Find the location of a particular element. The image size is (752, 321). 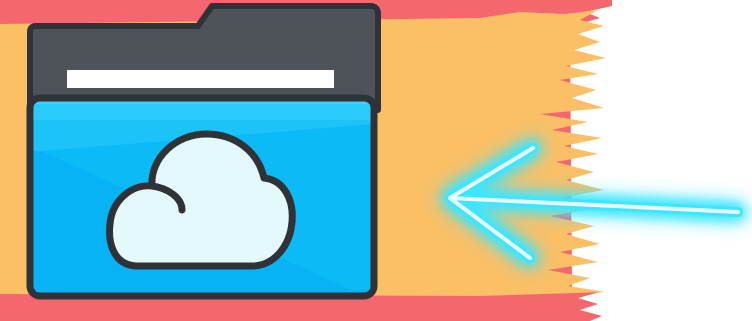

folder-label-strip is located at coordinates (200, 79).